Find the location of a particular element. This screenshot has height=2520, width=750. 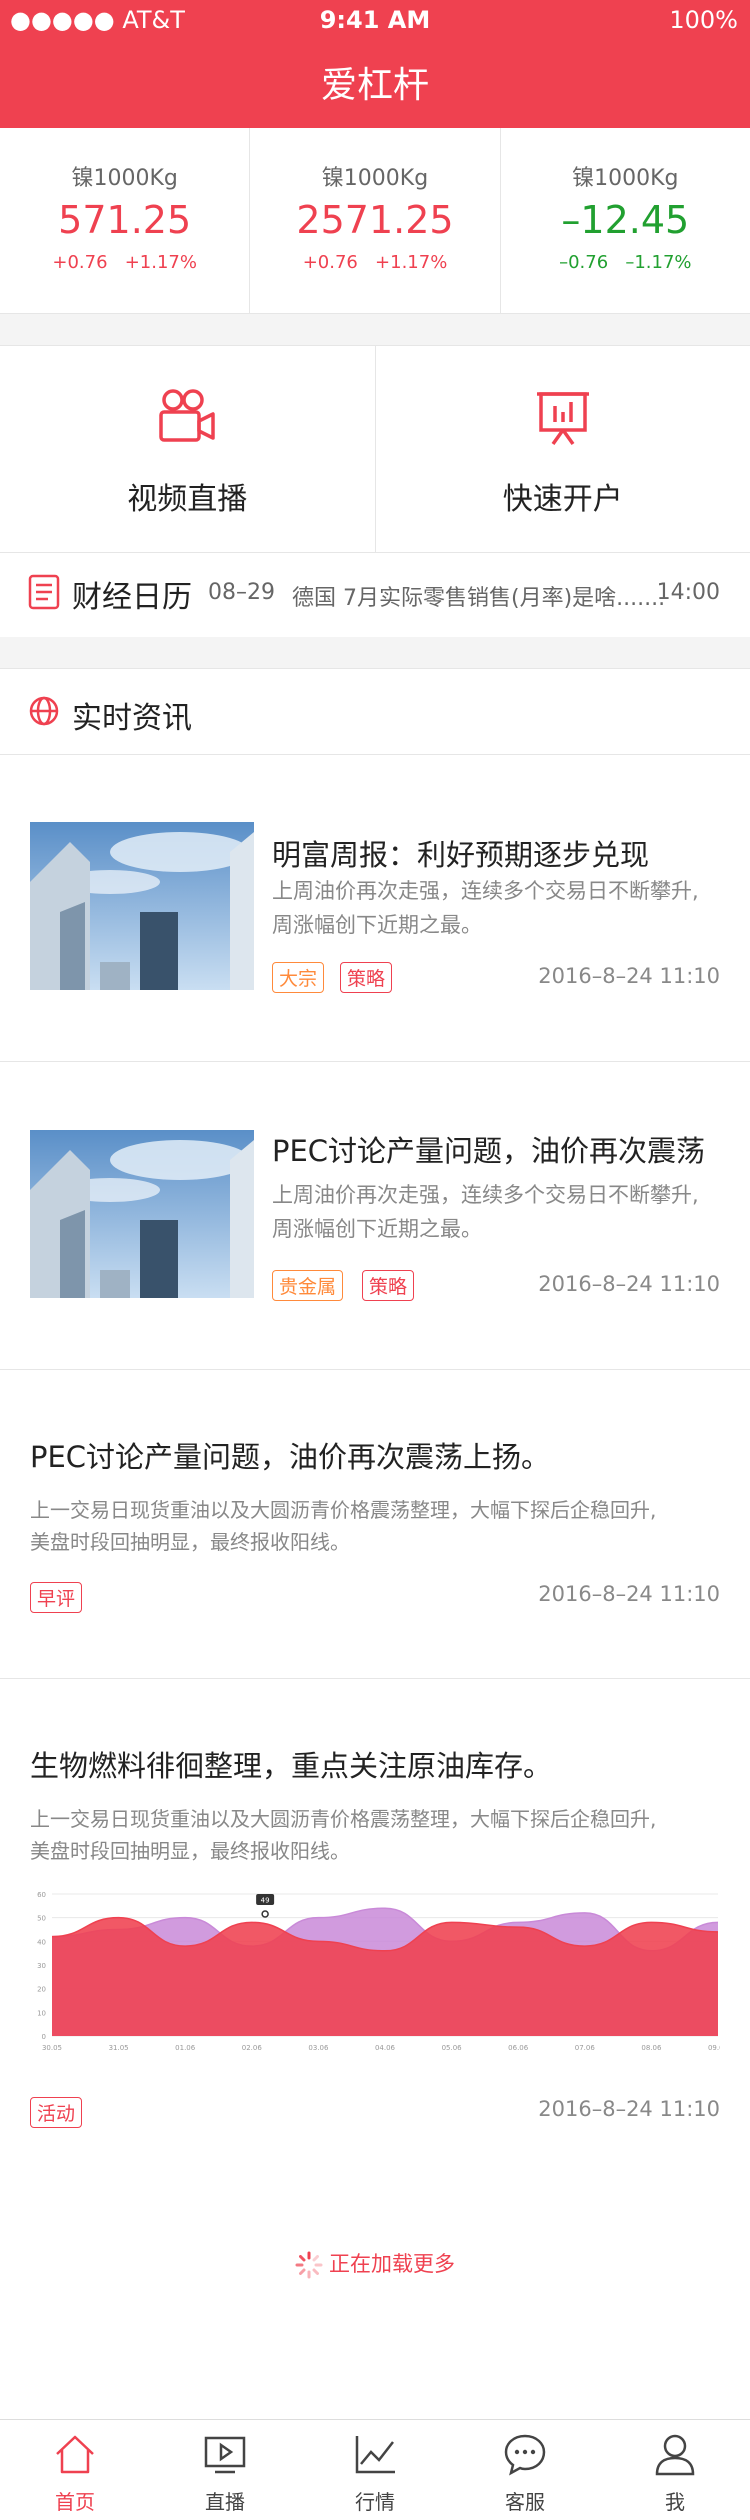

tab-live: 直播 is located at coordinates (225, 2470).